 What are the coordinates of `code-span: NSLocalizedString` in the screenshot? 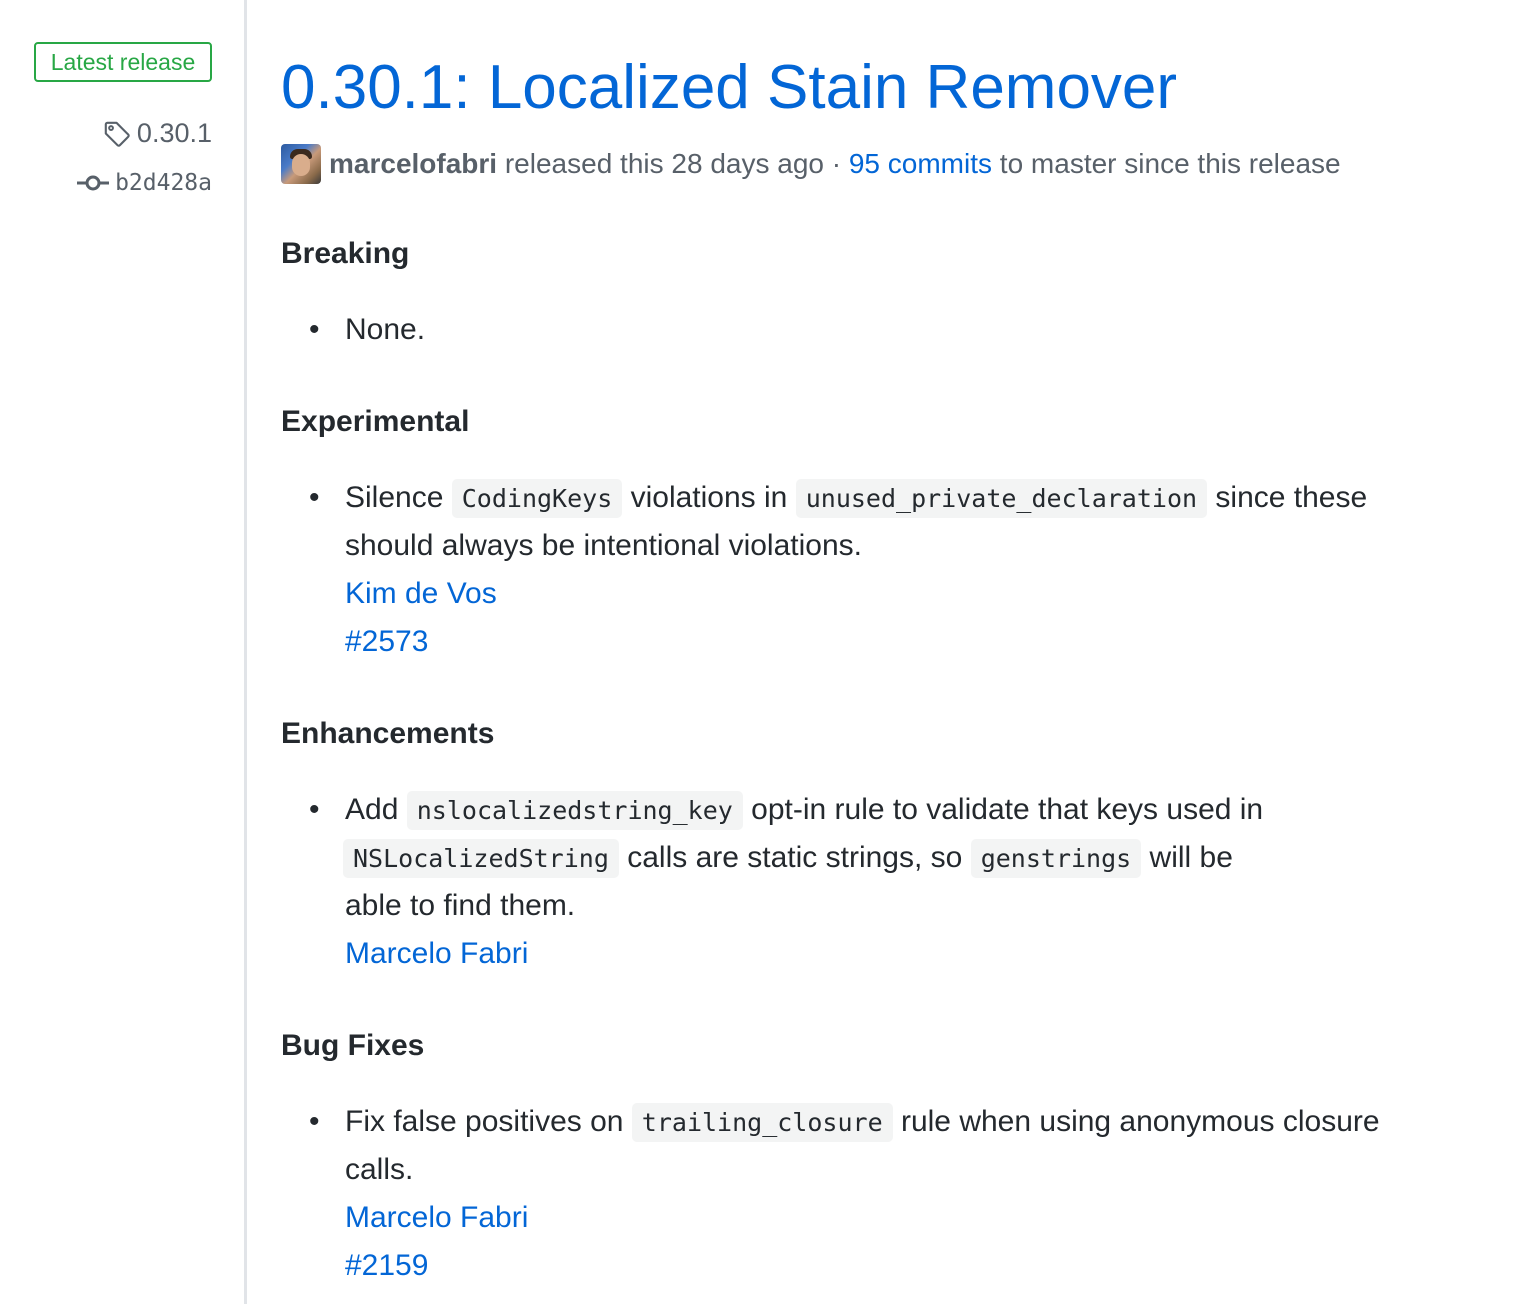 It's located at (481, 858).